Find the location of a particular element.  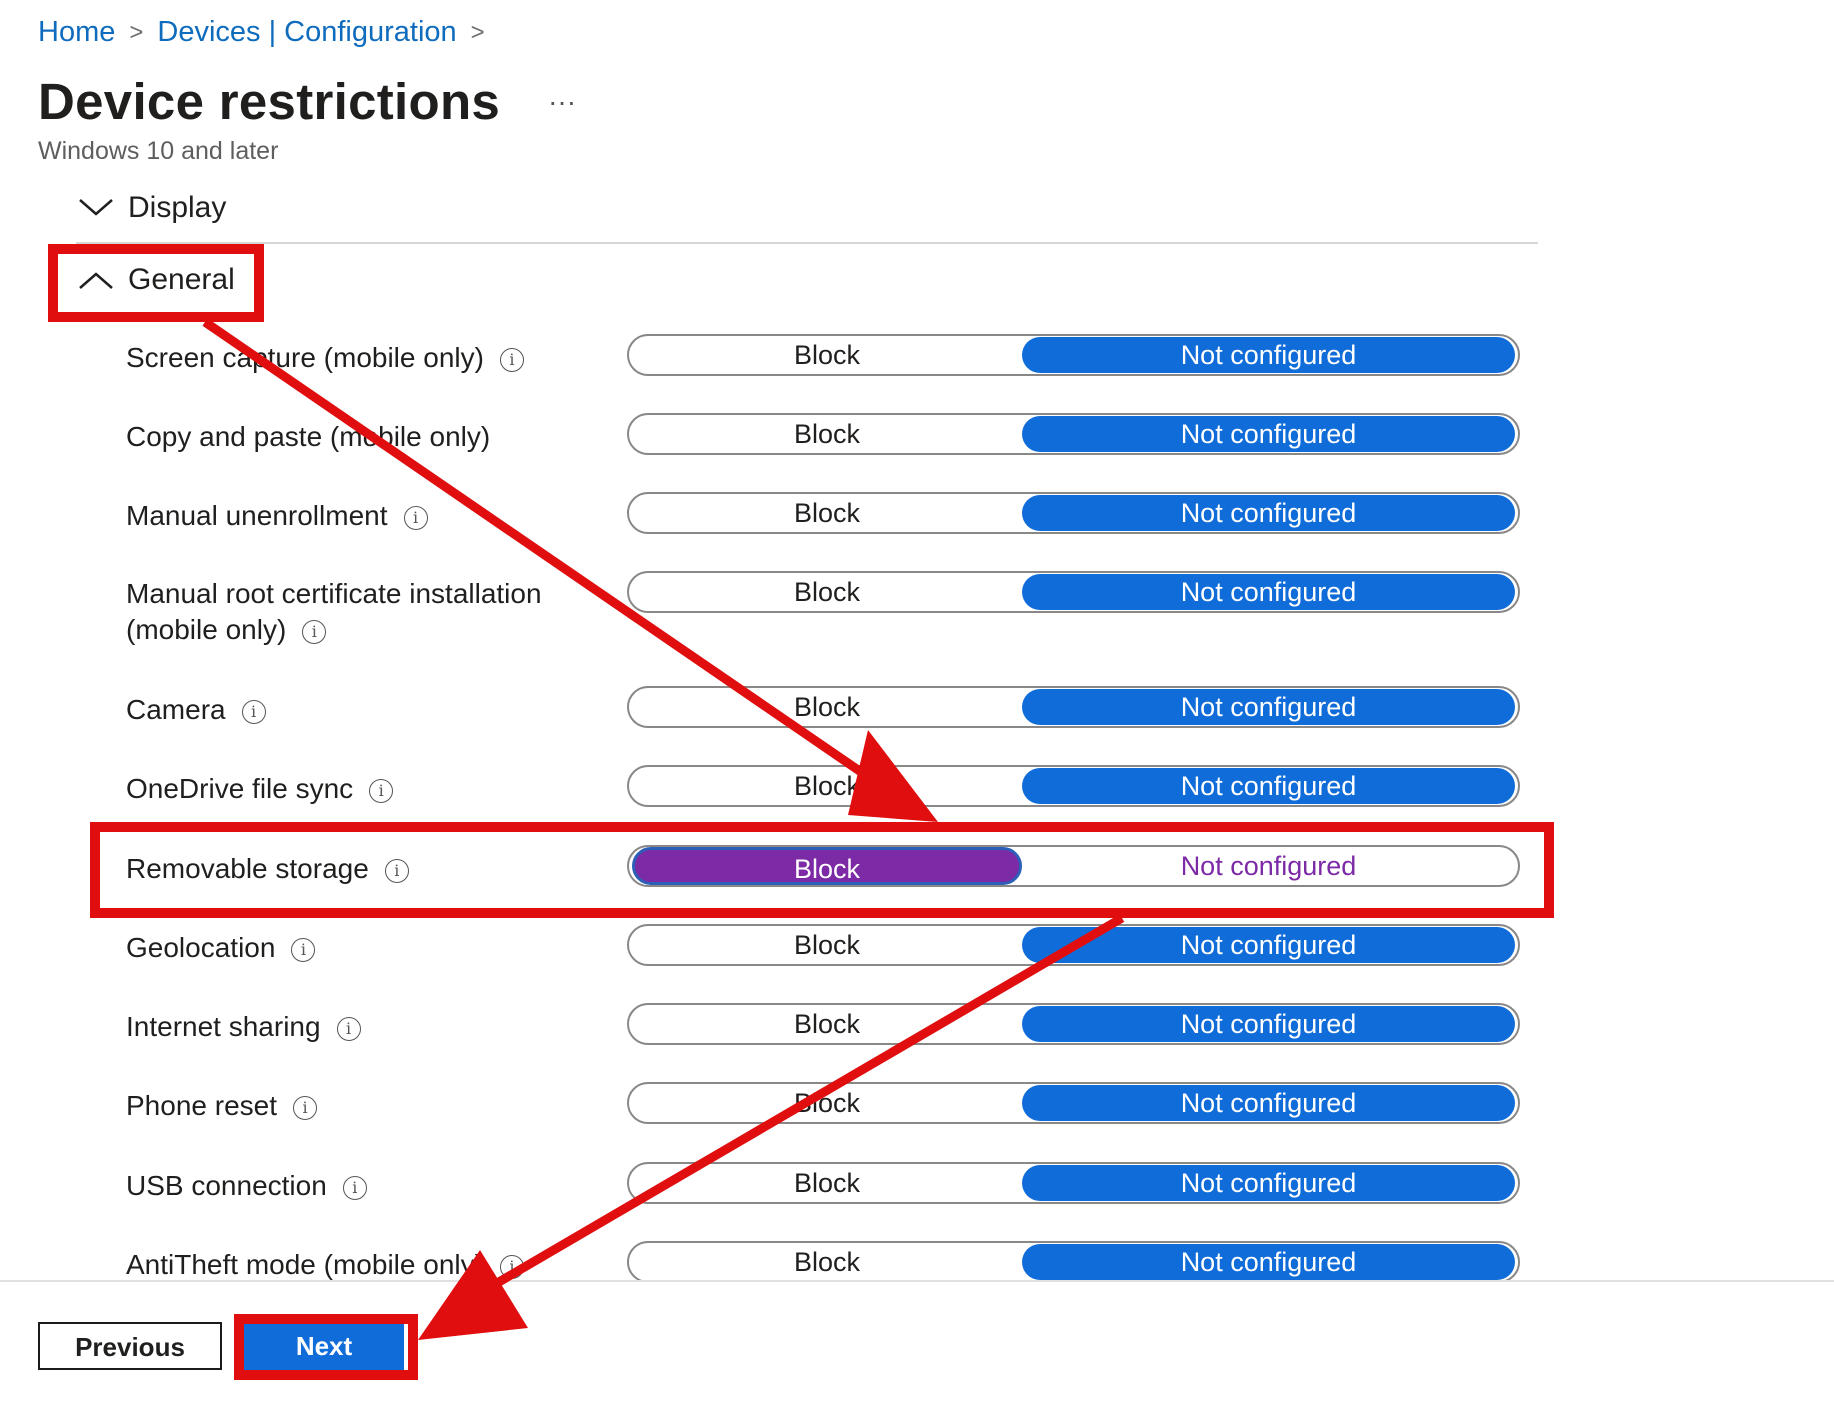

toggle-copy-paste: Block Not configured is located at coordinates (1073, 434).